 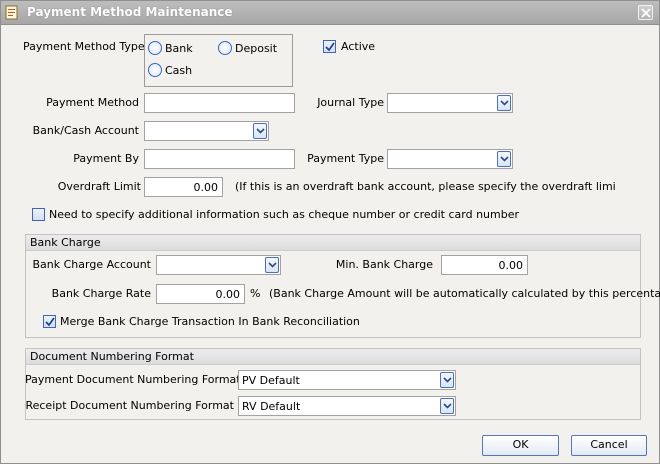 I want to click on additional-info-checkbox, so click(x=38, y=214).